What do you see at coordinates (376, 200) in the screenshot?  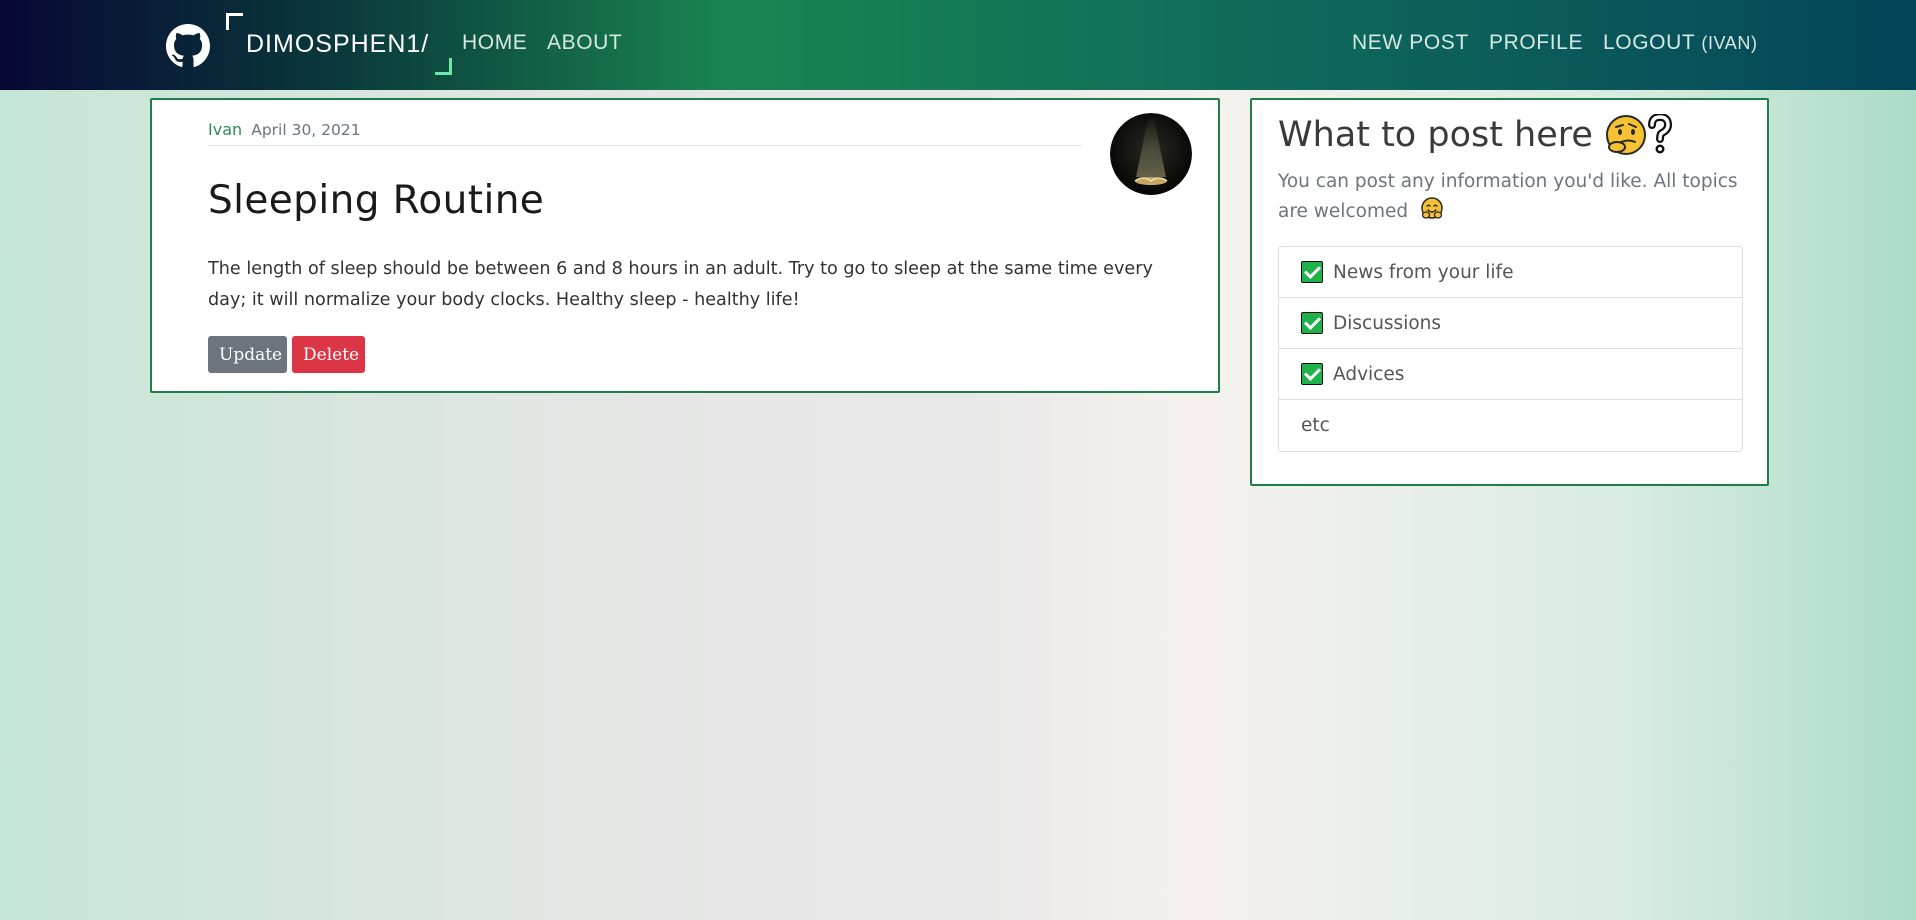 I see `post-title: Sleeping Routine` at bounding box center [376, 200].